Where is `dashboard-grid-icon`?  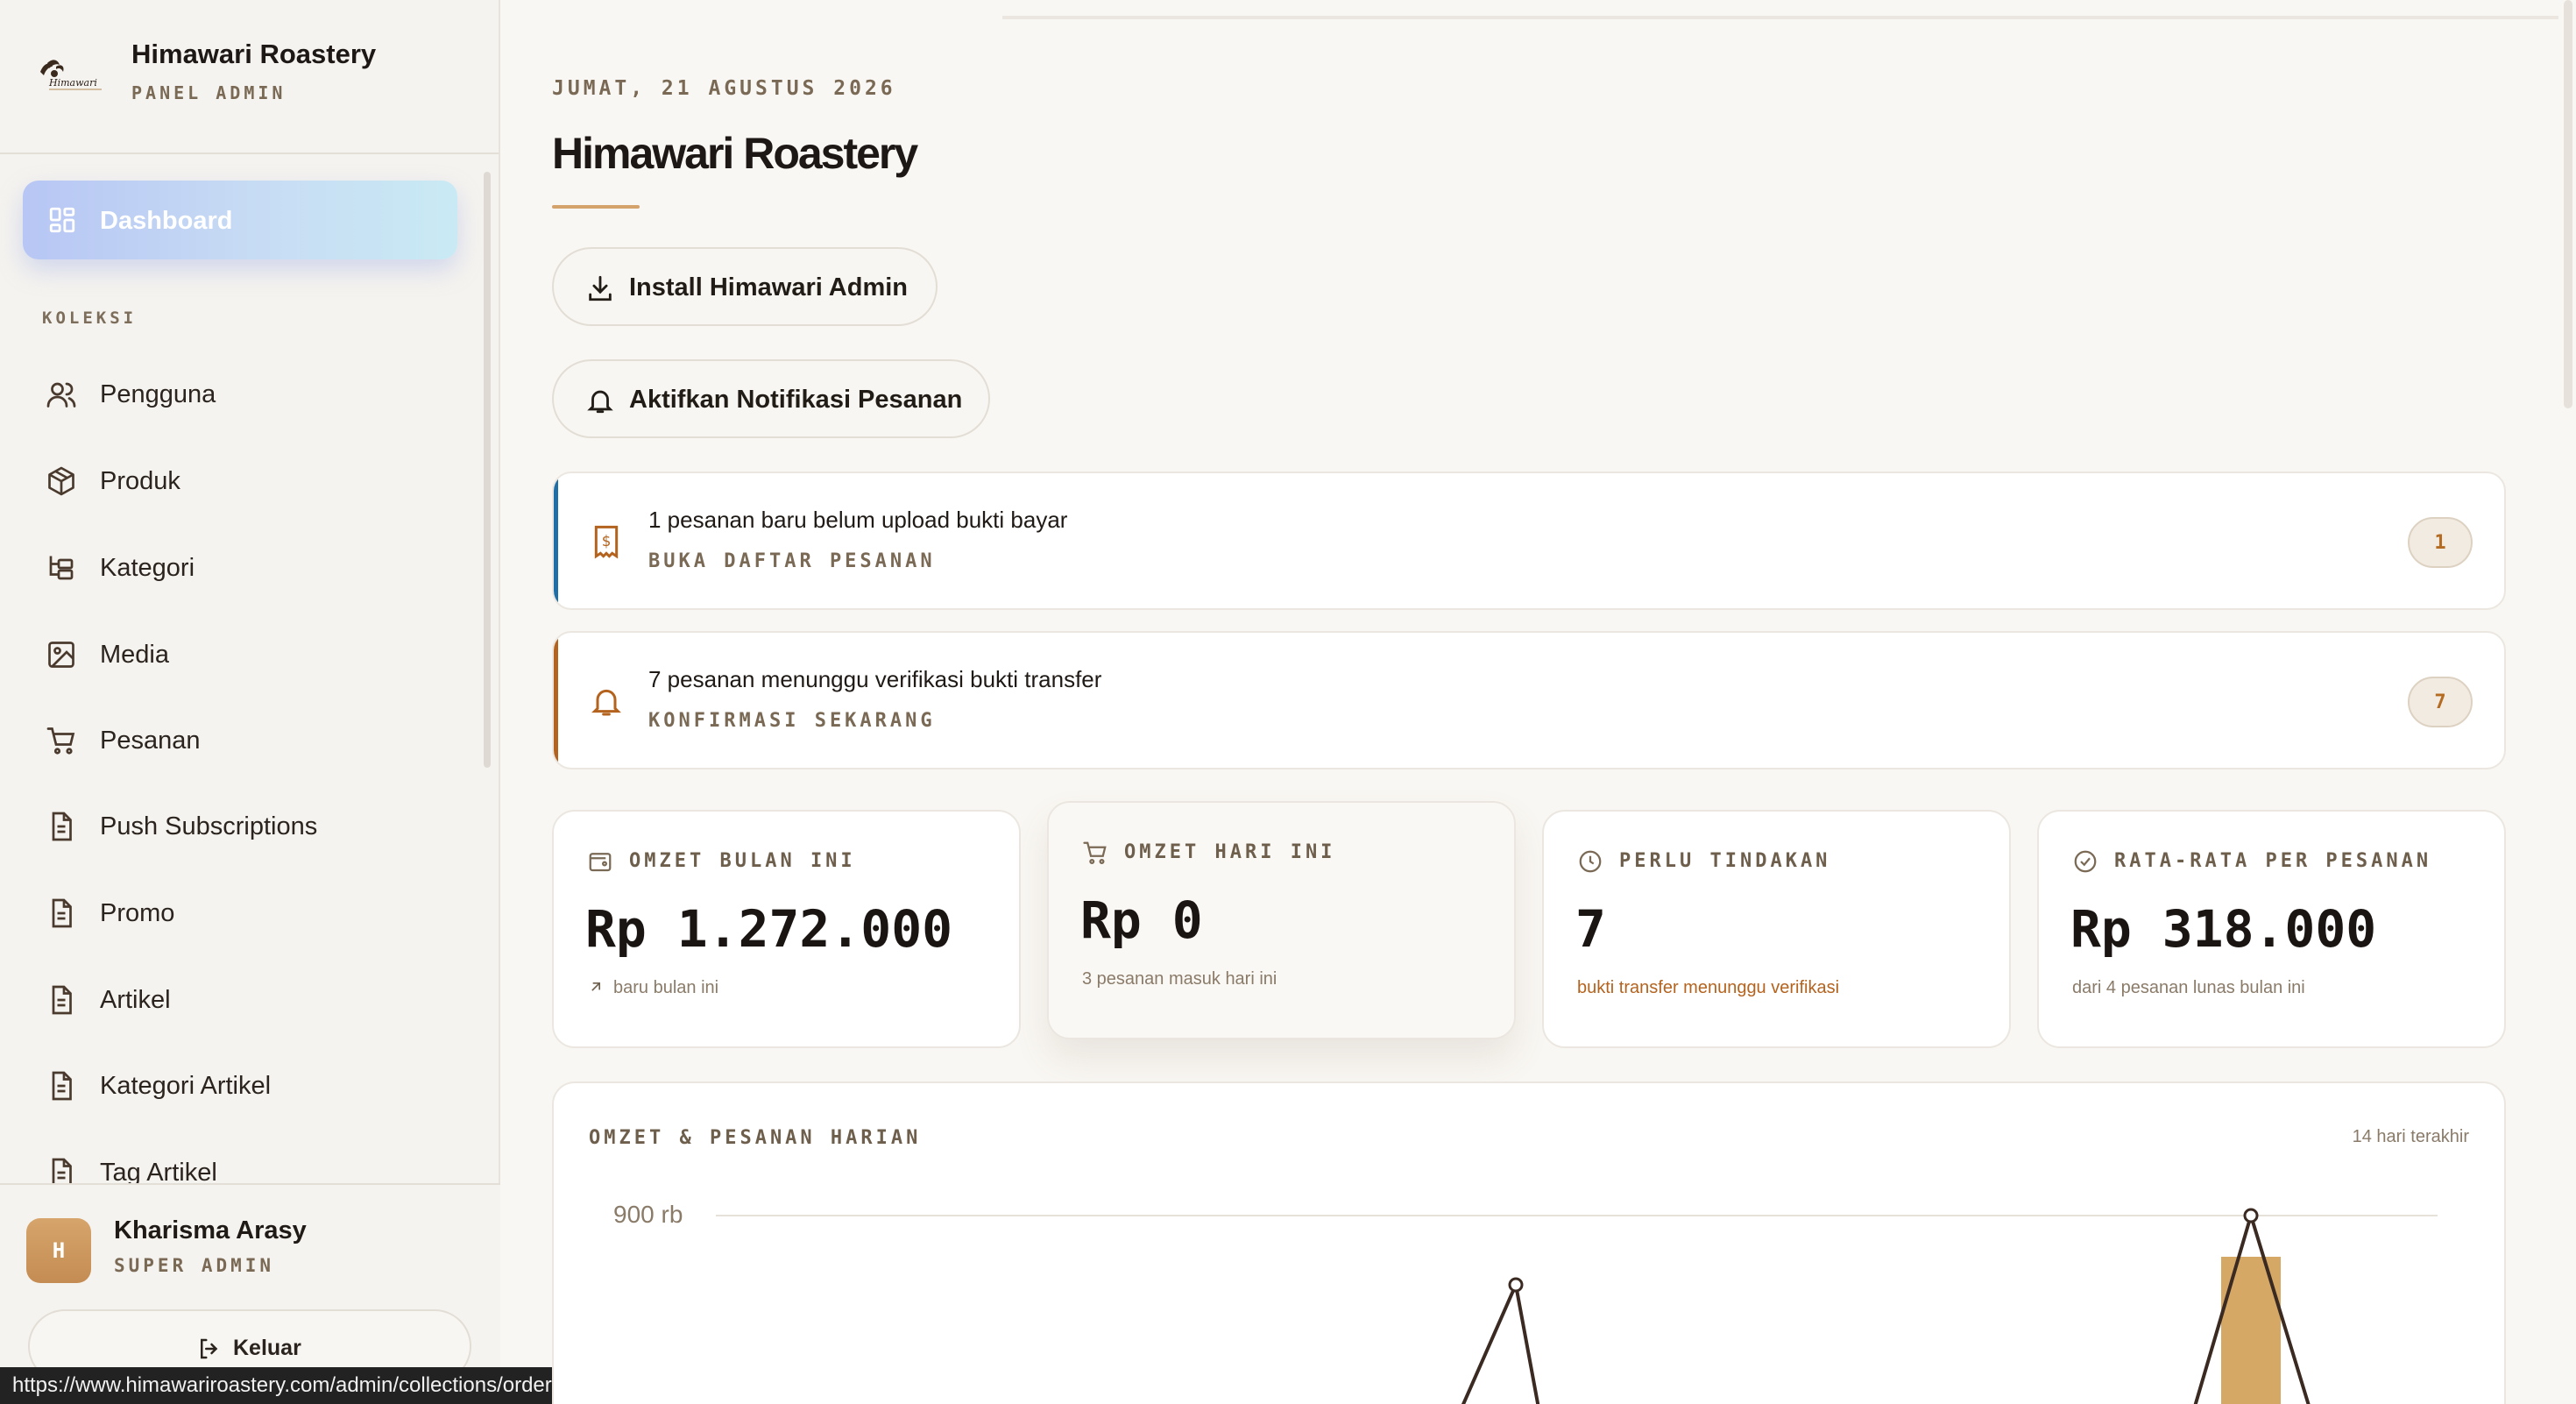
dashboard-grid-icon is located at coordinates (62, 220).